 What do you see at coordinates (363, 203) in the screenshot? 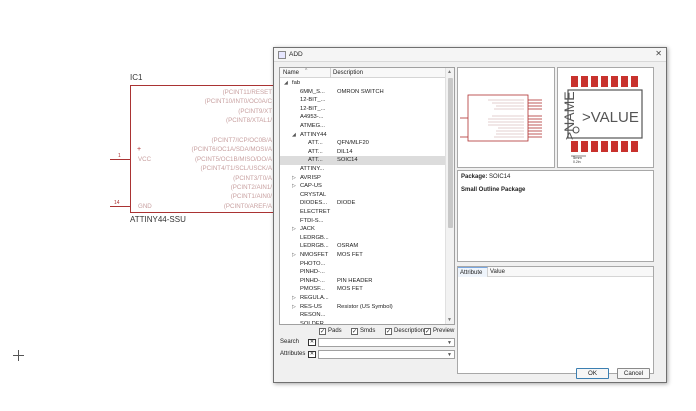
I see `tree-row: DIODES... DIODE` at bounding box center [363, 203].